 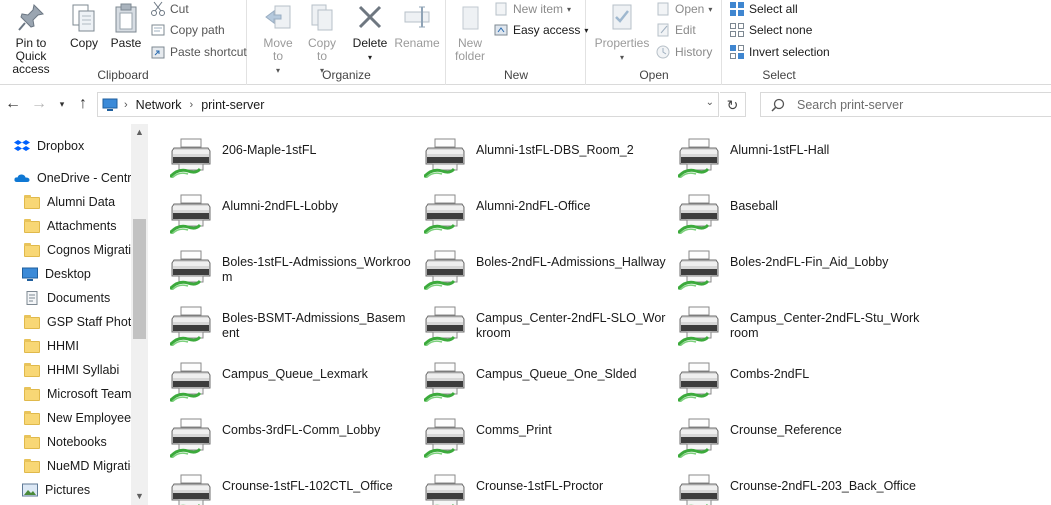 What do you see at coordinates (786, 482) in the screenshot?
I see `printer-item: Crounse-2ndFL-203_Back_Office` at bounding box center [786, 482].